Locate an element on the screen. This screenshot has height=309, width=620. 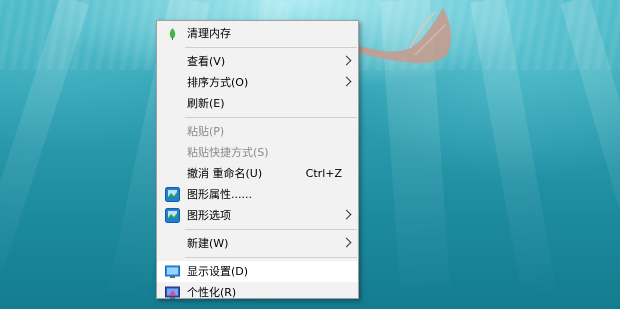
menu-item-paste-shortcut: 粘贴快捷方式(S) is located at coordinates (257, 152).